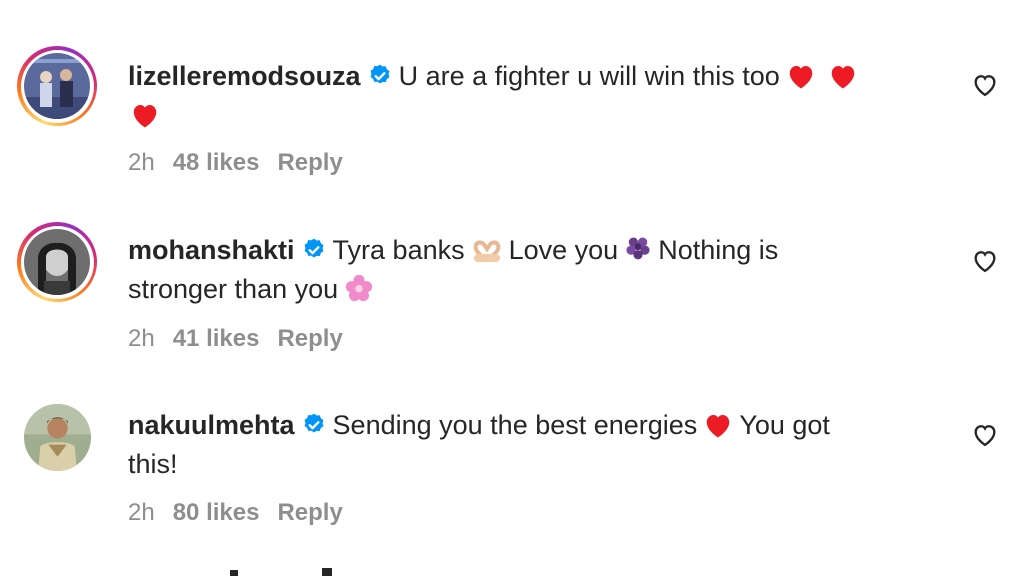 Image resolution: width=1024 pixels, height=576 pixels. Describe the element at coordinates (216, 512) in the screenshot. I see `likes-count: 80 likes` at that location.